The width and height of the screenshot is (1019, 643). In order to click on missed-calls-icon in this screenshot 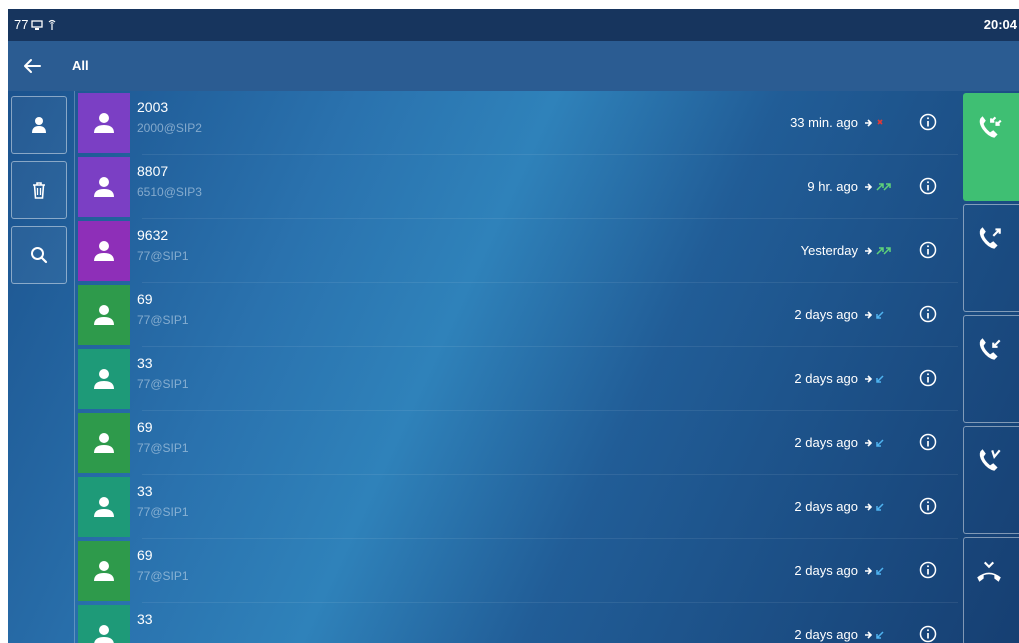, I will do `click(990, 460)`.